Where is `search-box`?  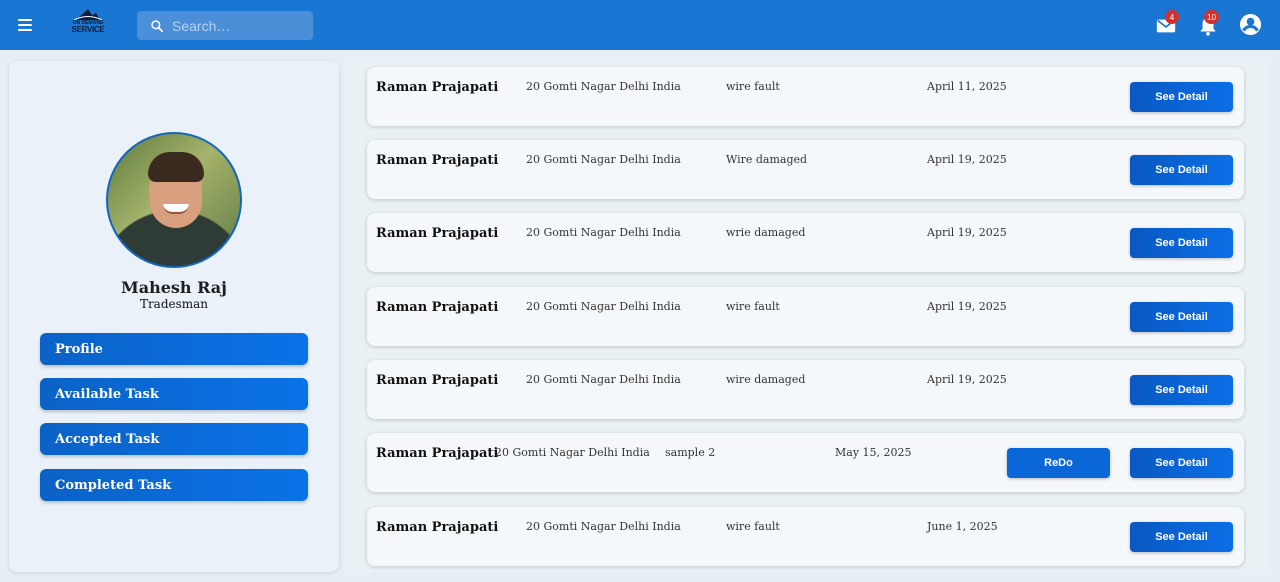 search-box is located at coordinates (225, 25).